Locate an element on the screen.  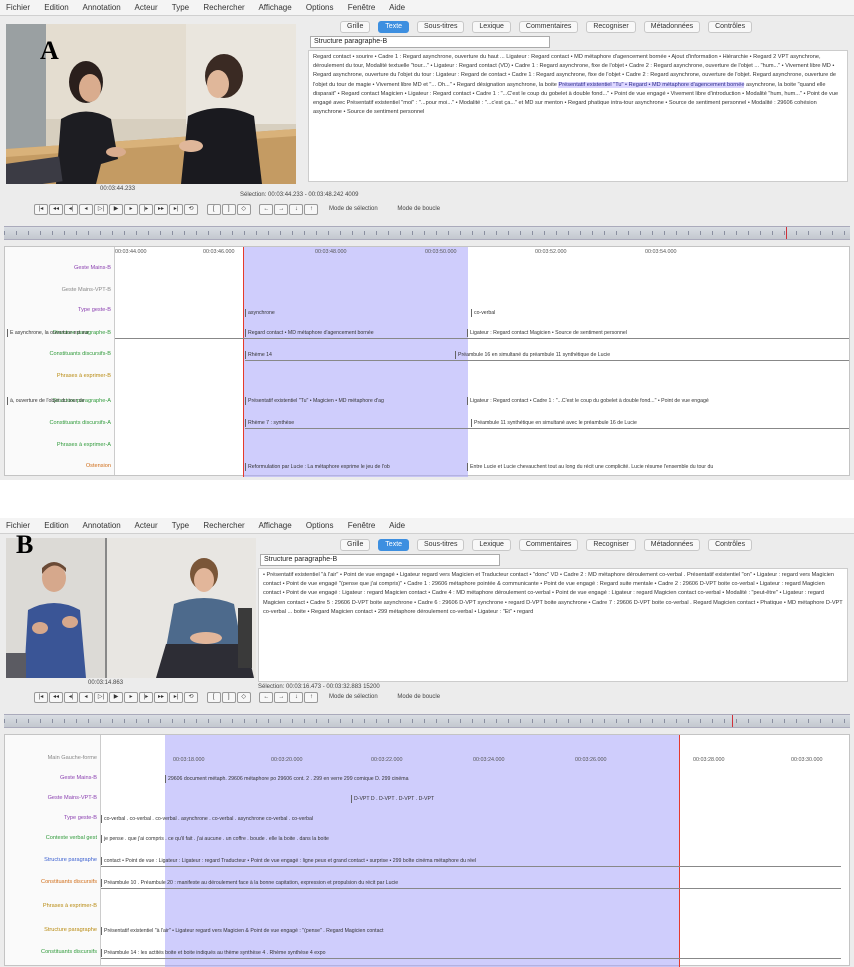
go-begin-button: |◂ is located at coordinates (41, 697).